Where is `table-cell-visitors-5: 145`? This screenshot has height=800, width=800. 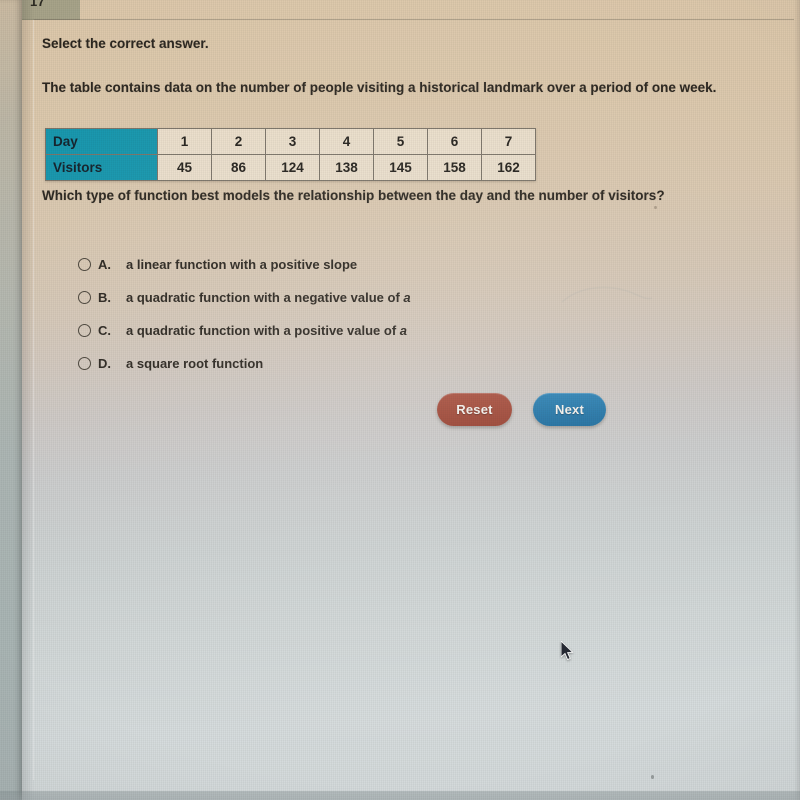
table-cell-visitors-5: 145 is located at coordinates (400, 167).